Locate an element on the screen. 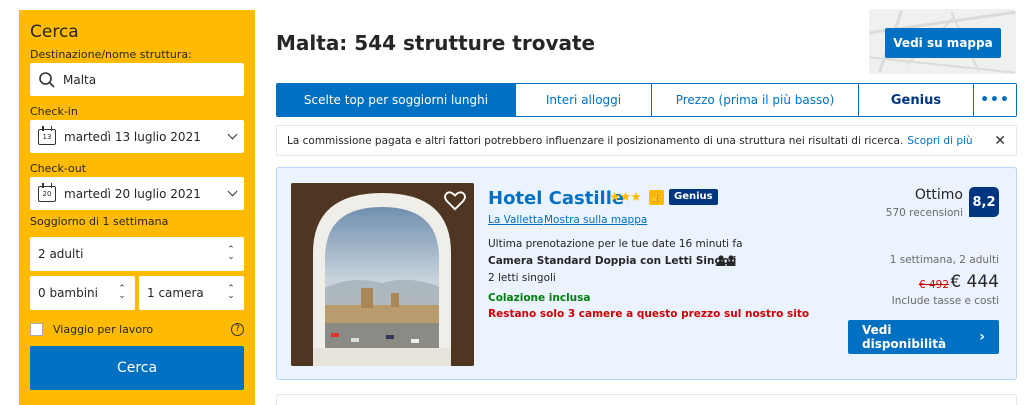  checkin-field: 13 martedì 13 luglio 2021 is located at coordinates (137, 136).